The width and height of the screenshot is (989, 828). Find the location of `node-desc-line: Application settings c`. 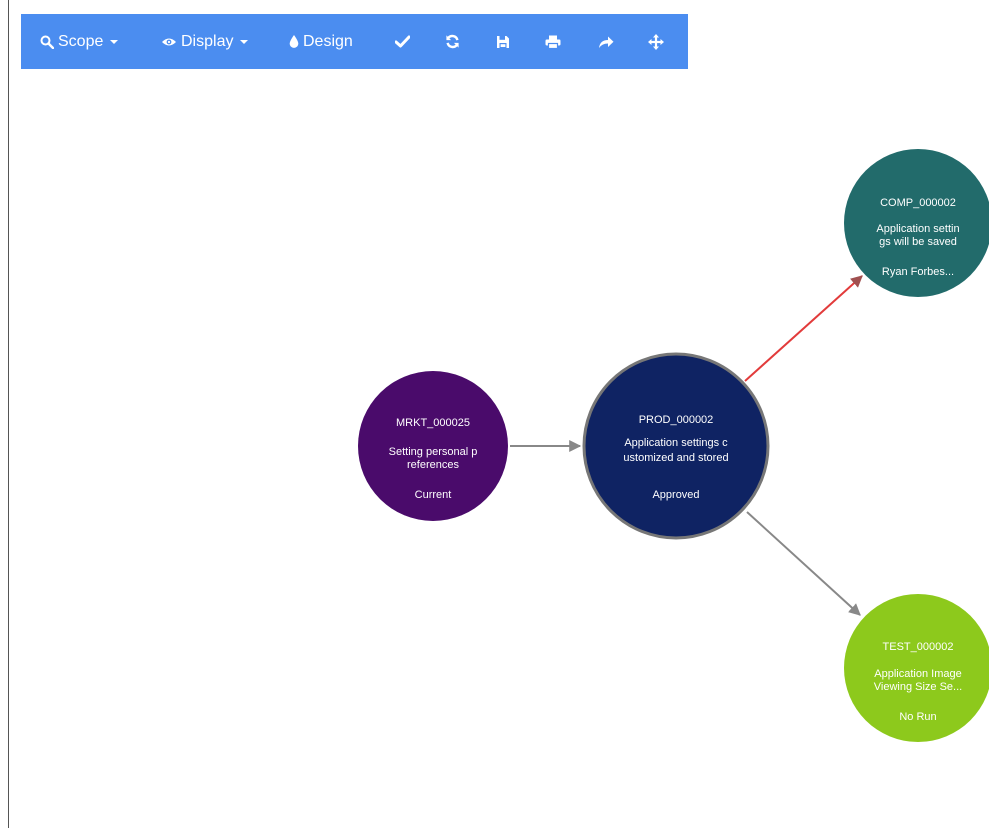

node-desc-line: Application settings c is located at coordinates (676, 443).